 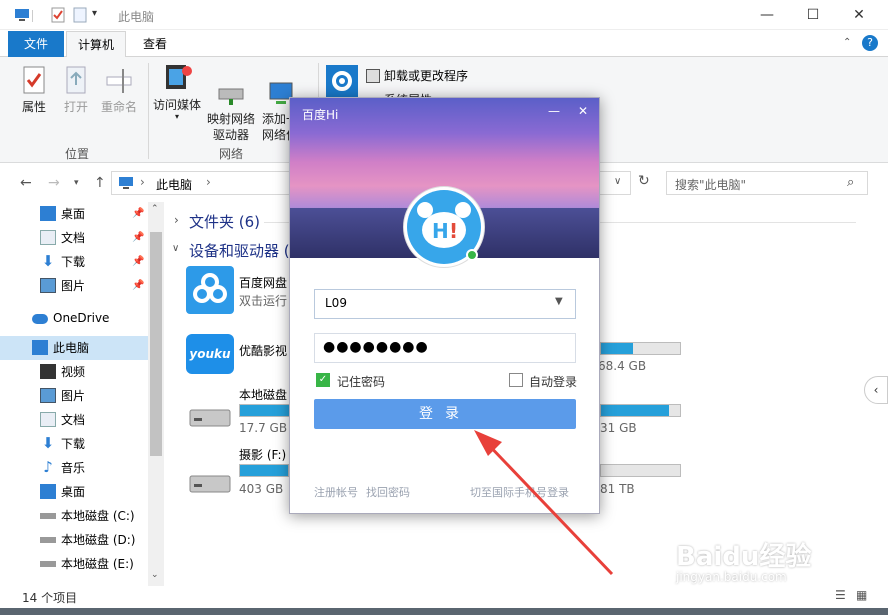 I want to click on status-bar: 14 个项目 ☰ ▦, so click(x=444, y=597).